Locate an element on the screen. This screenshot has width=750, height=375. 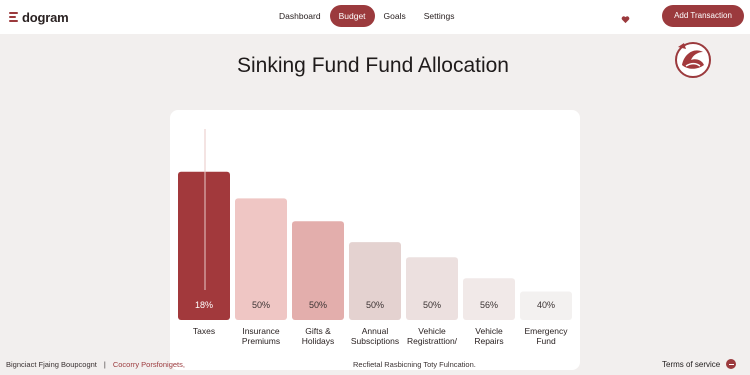
bar-value-label-3: 50% is located at coordinates (375, 305).